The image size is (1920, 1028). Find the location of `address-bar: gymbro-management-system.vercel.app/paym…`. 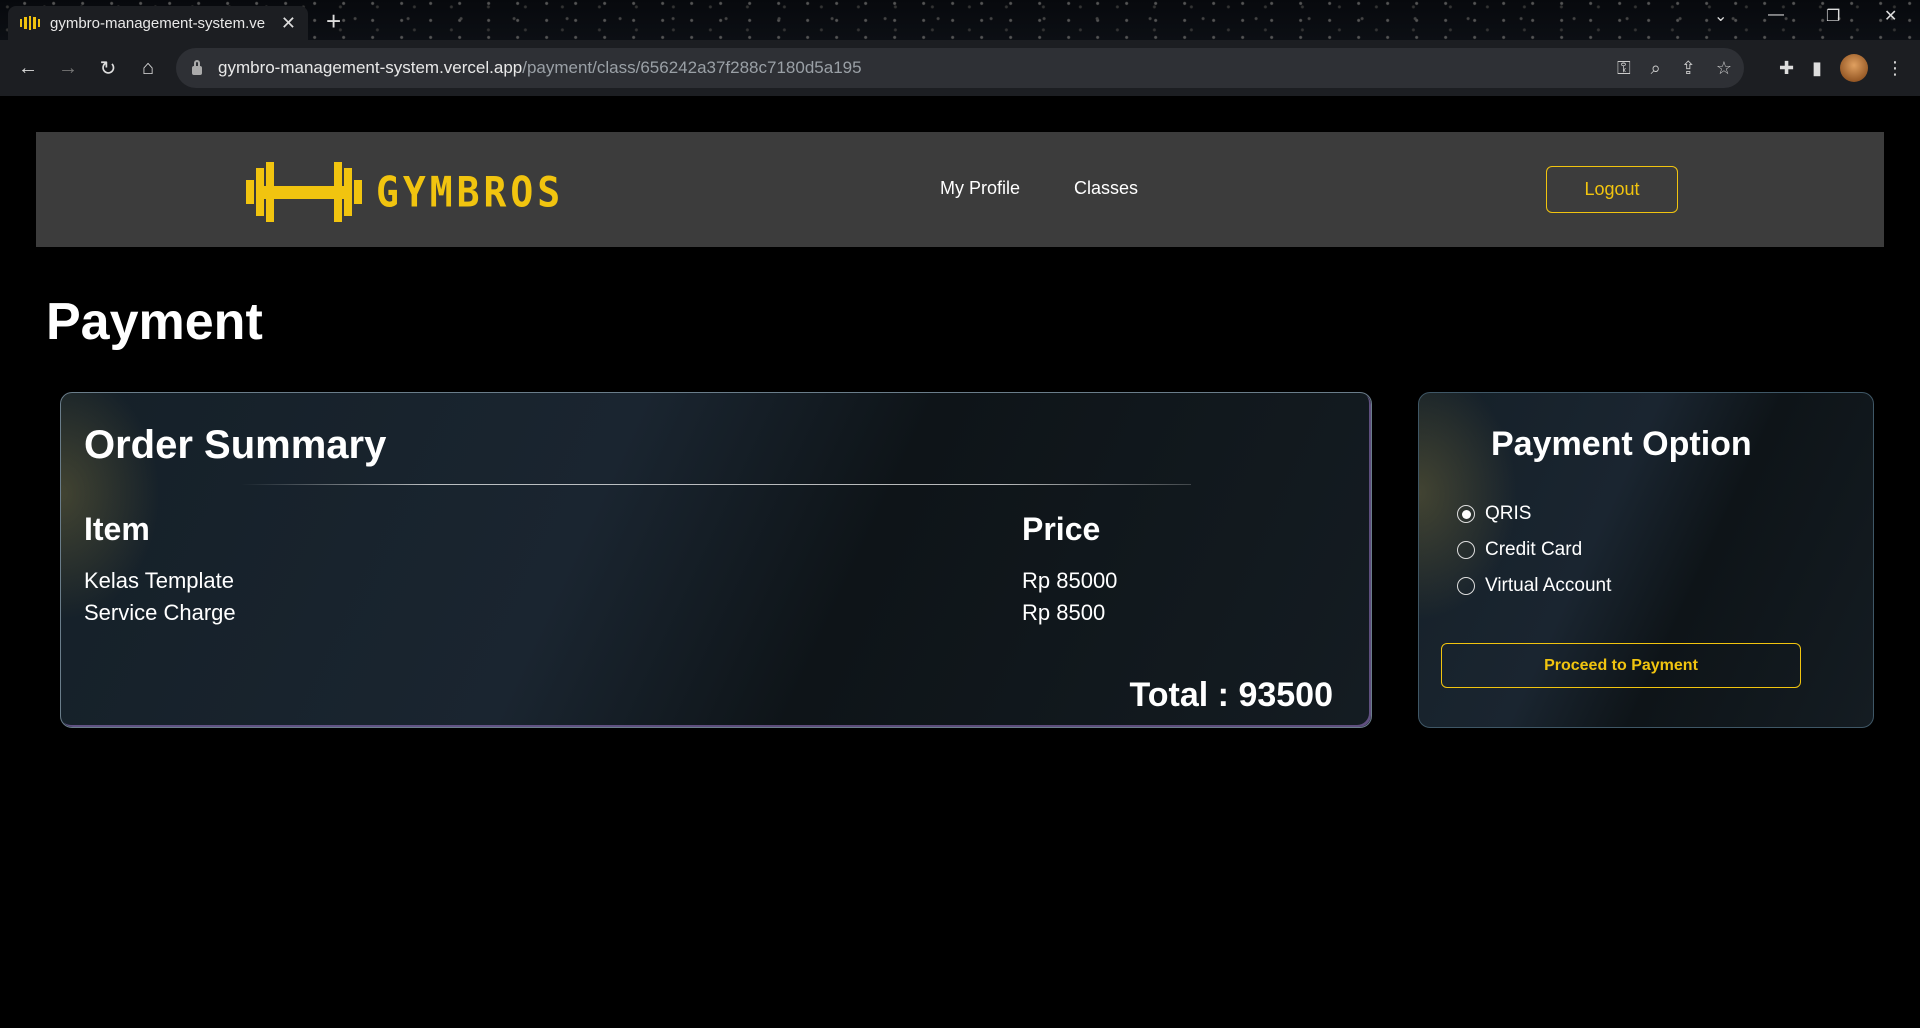

address-bar: gymbro-management-system.vercel.app/paym… is located at coordinates (960, 68).